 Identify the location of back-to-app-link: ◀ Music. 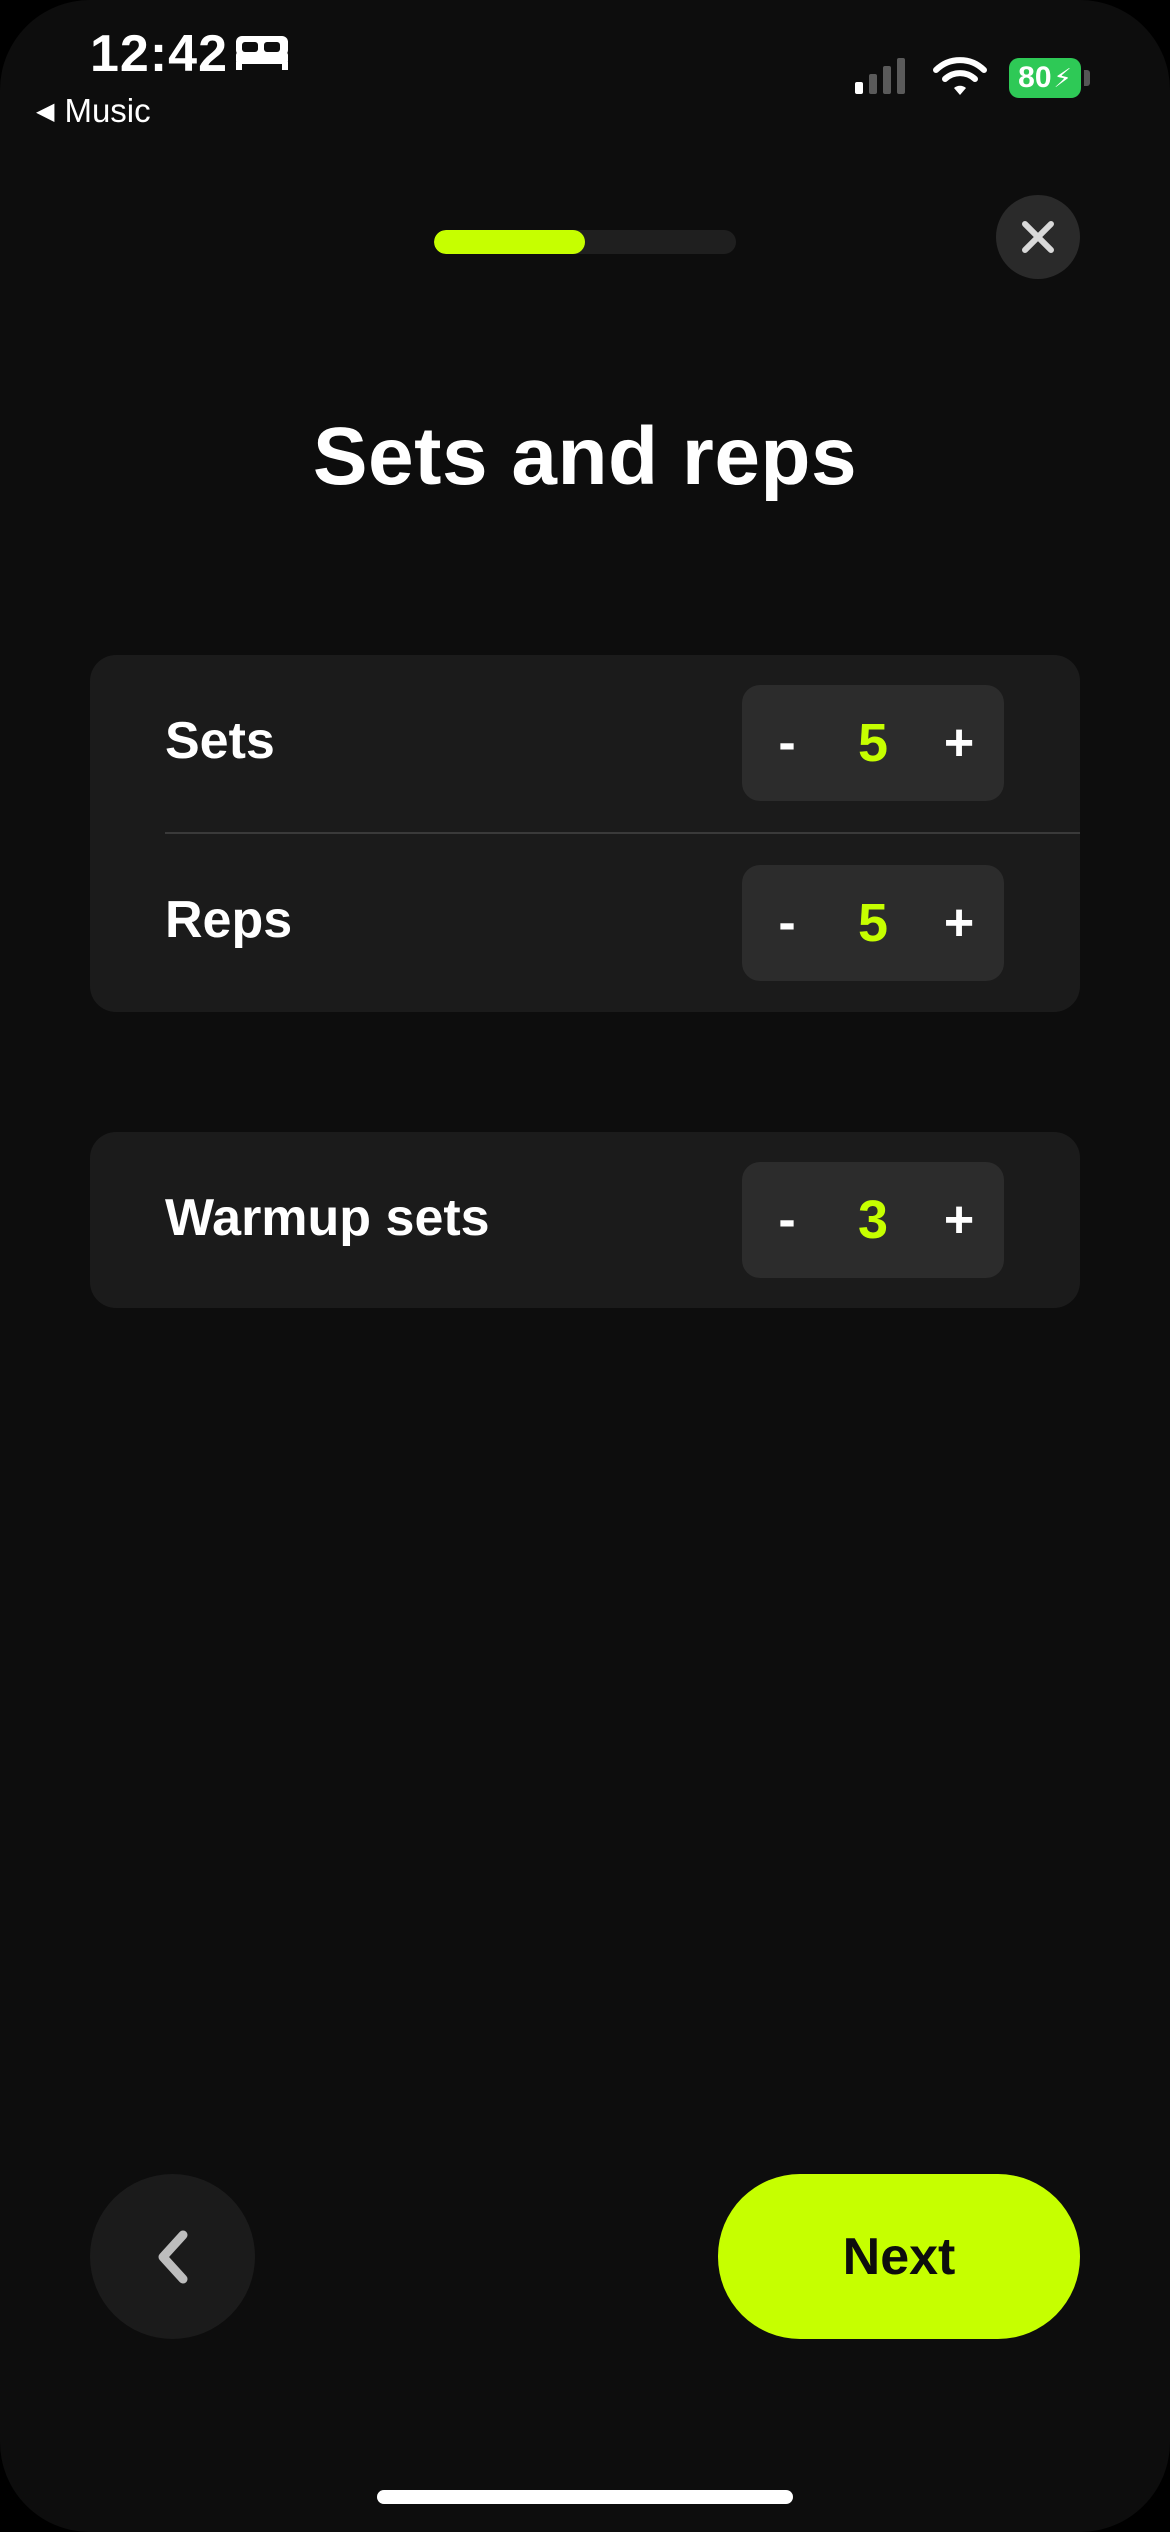
(93, 111).